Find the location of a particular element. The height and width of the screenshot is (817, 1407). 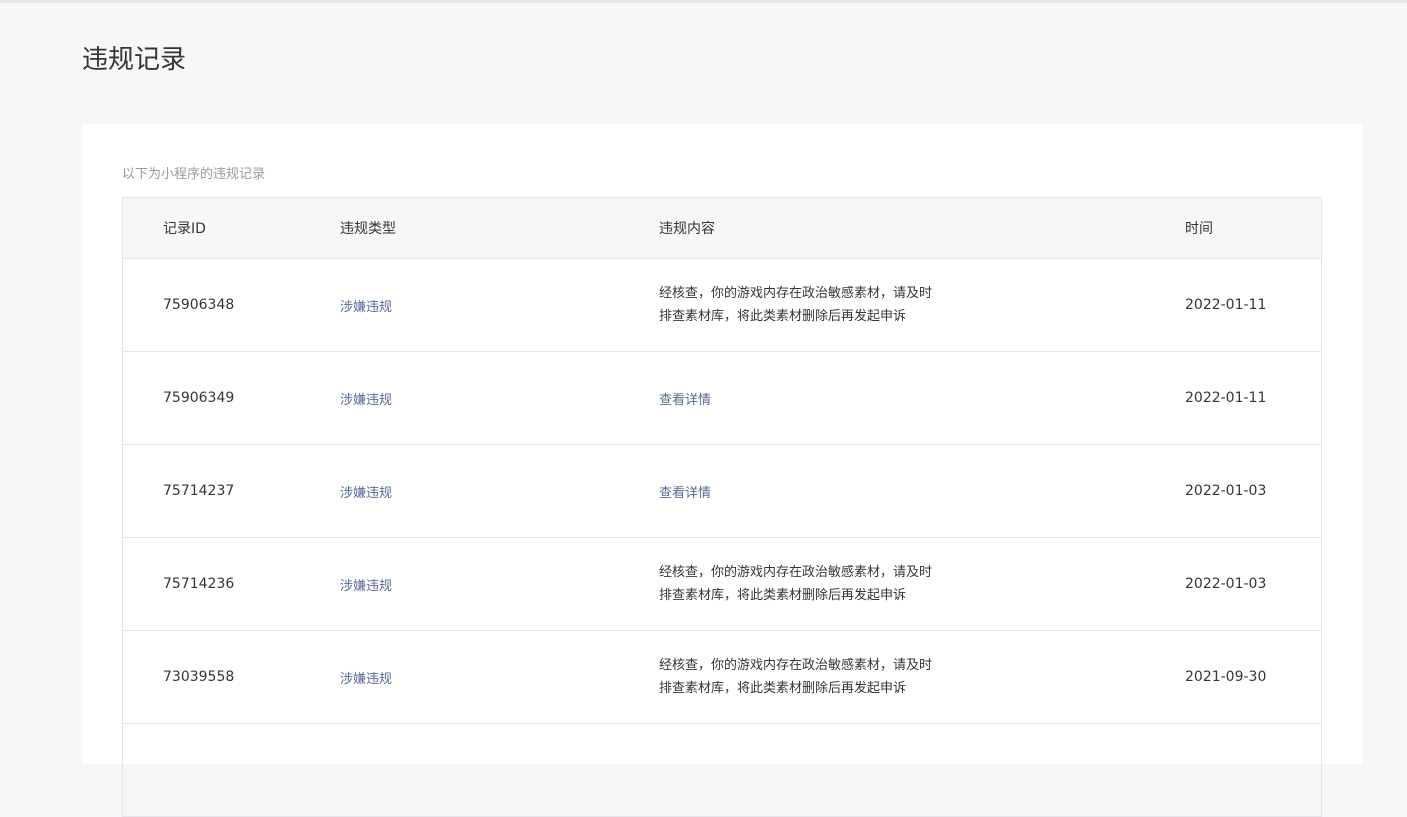

top-divider is located at coordinates (703, 1).